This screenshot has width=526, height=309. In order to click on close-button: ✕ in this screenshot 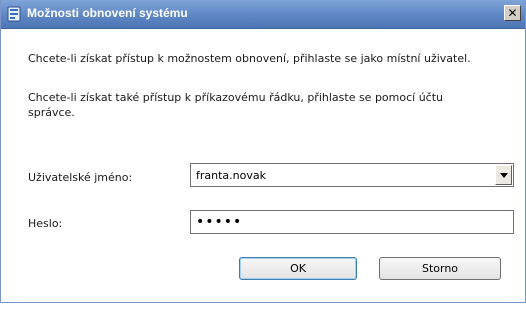, I will do `click(512, 13)`.